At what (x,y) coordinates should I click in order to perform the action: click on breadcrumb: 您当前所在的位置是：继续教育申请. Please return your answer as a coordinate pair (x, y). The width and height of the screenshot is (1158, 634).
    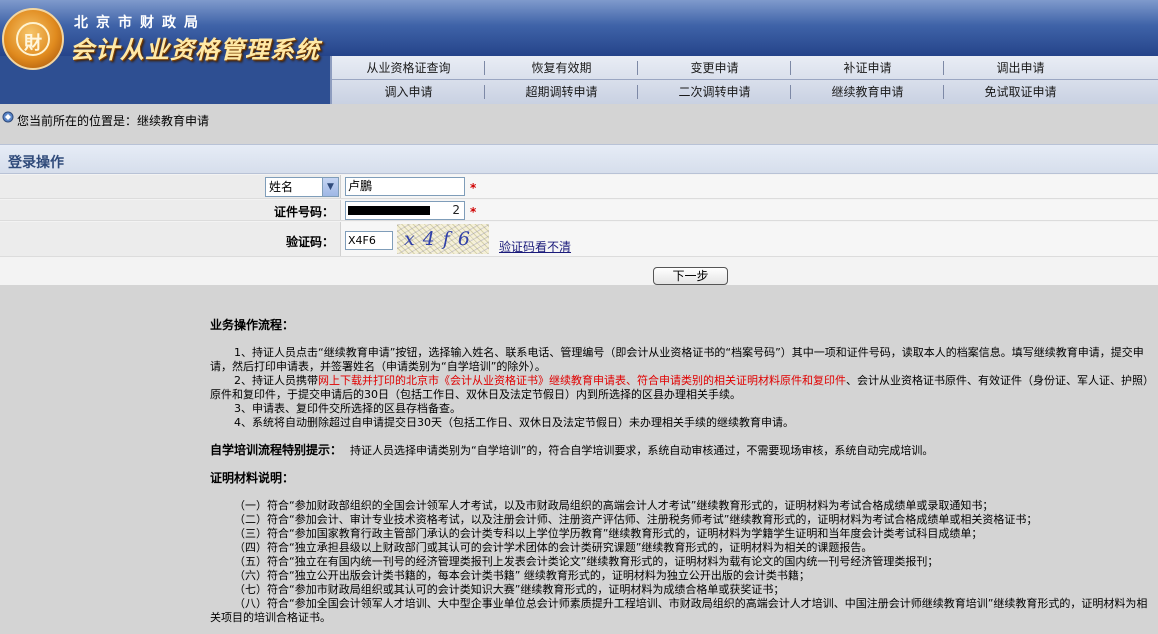
    Looking at the image, I should click on (579, 124).